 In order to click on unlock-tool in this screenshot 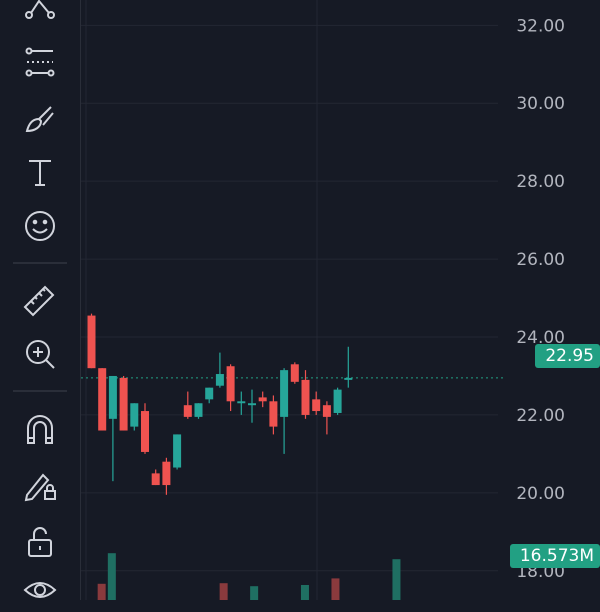, I will do `click(40, 542)`.